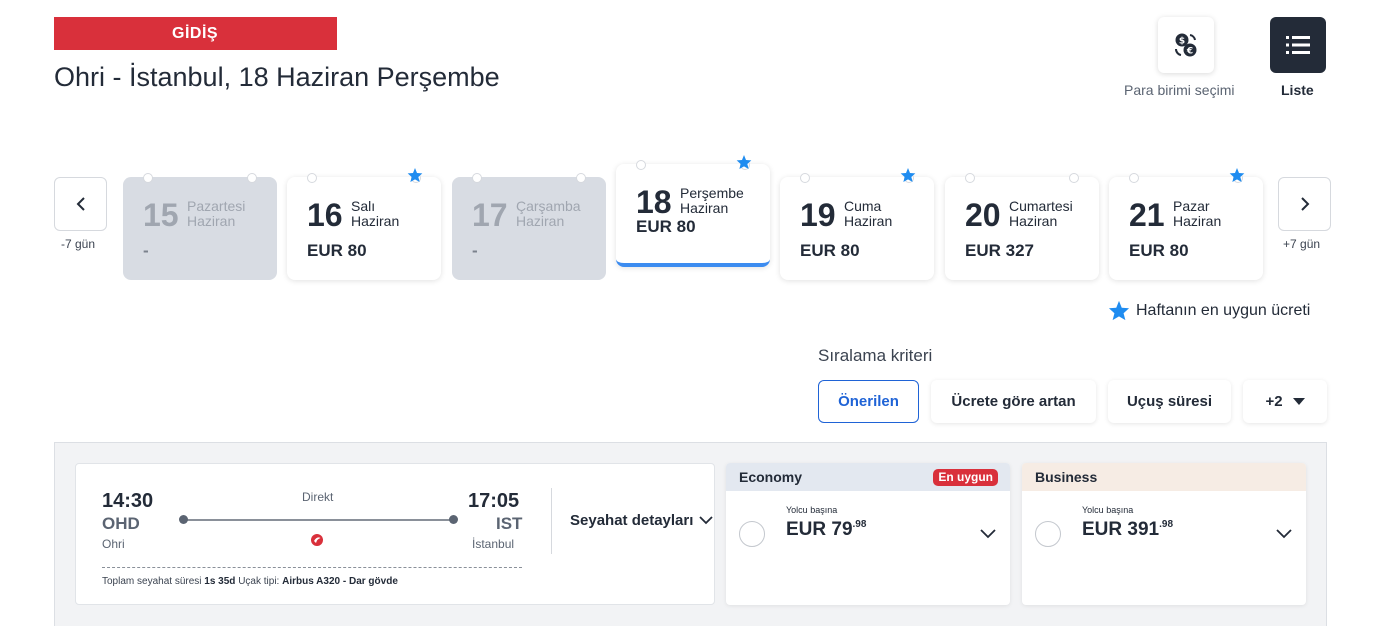  I want to click on divider, so click(551, 521).